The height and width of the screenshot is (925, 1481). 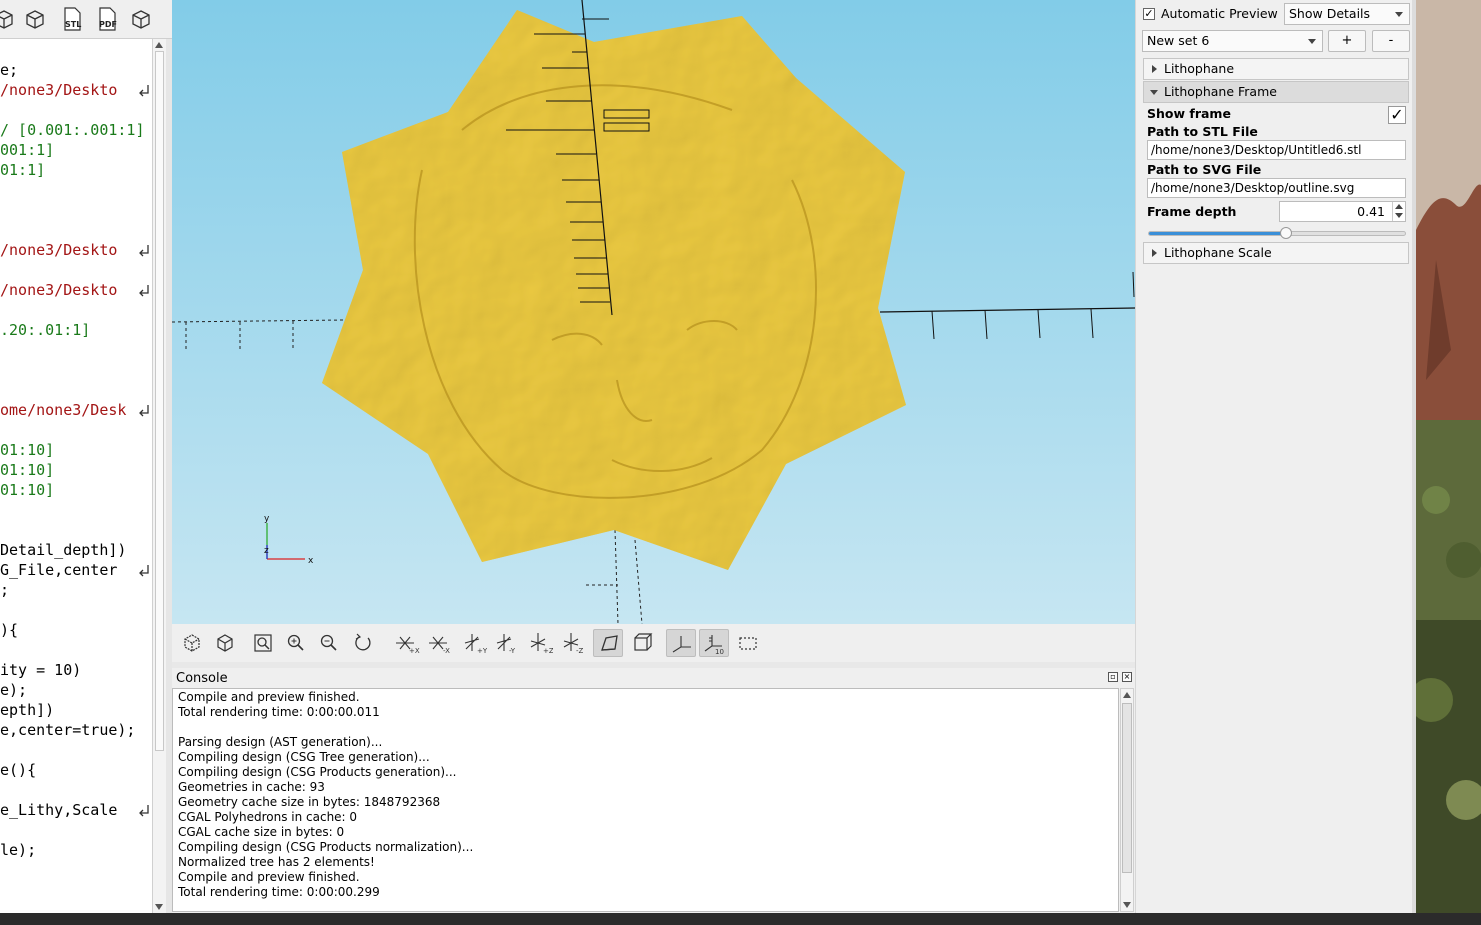 I want to click on stl-path-field: /home/none3/Desktop/Untitled6.stl, so click(x=1276, y=150).